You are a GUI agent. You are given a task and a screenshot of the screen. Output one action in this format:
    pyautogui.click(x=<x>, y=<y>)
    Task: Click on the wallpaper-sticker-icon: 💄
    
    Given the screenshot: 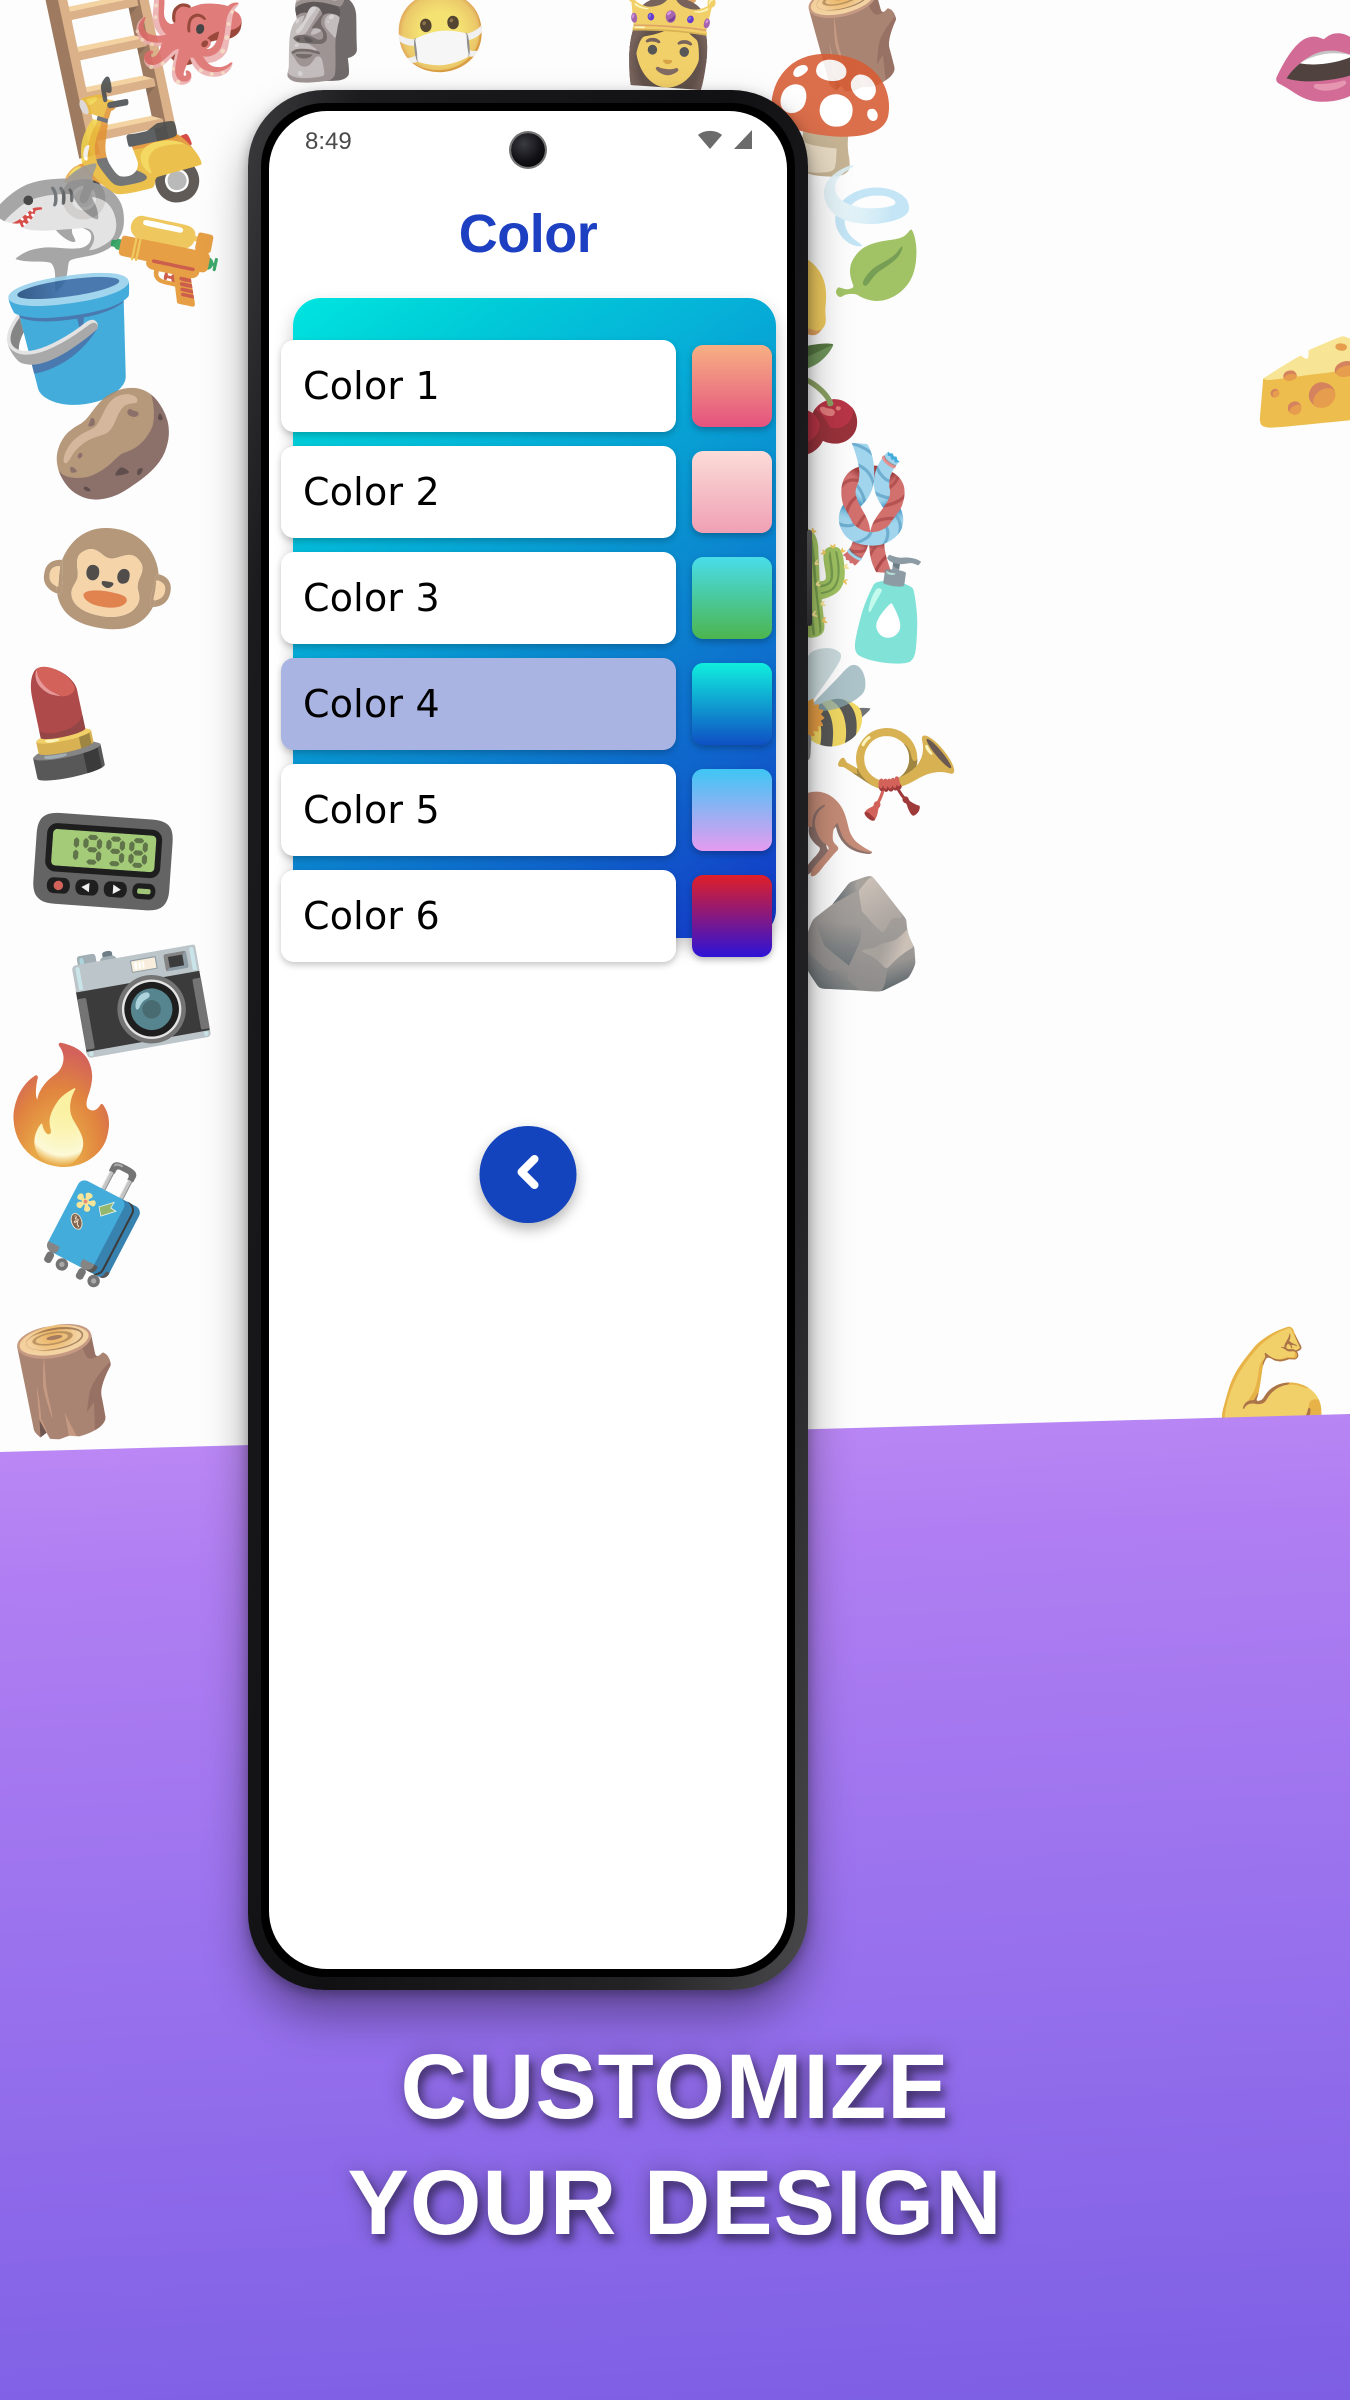 What is the action you would take?
    pyautogui.click(x=68, y=722)
    